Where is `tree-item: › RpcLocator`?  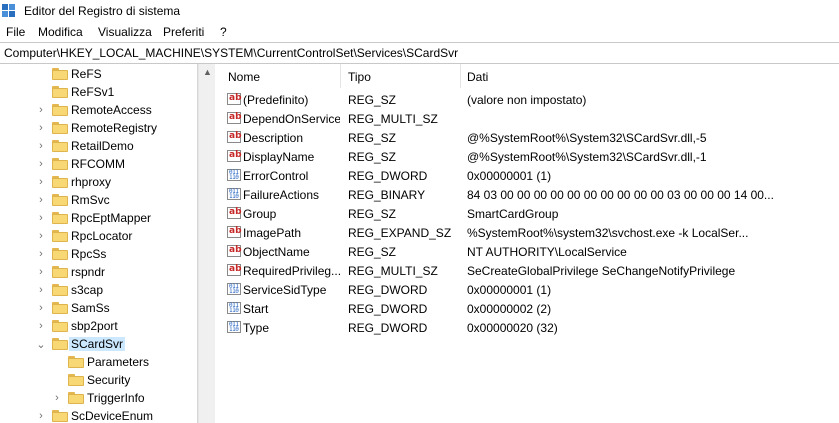 tree-item: › RpcLocator is located at coordinates (98, 236).